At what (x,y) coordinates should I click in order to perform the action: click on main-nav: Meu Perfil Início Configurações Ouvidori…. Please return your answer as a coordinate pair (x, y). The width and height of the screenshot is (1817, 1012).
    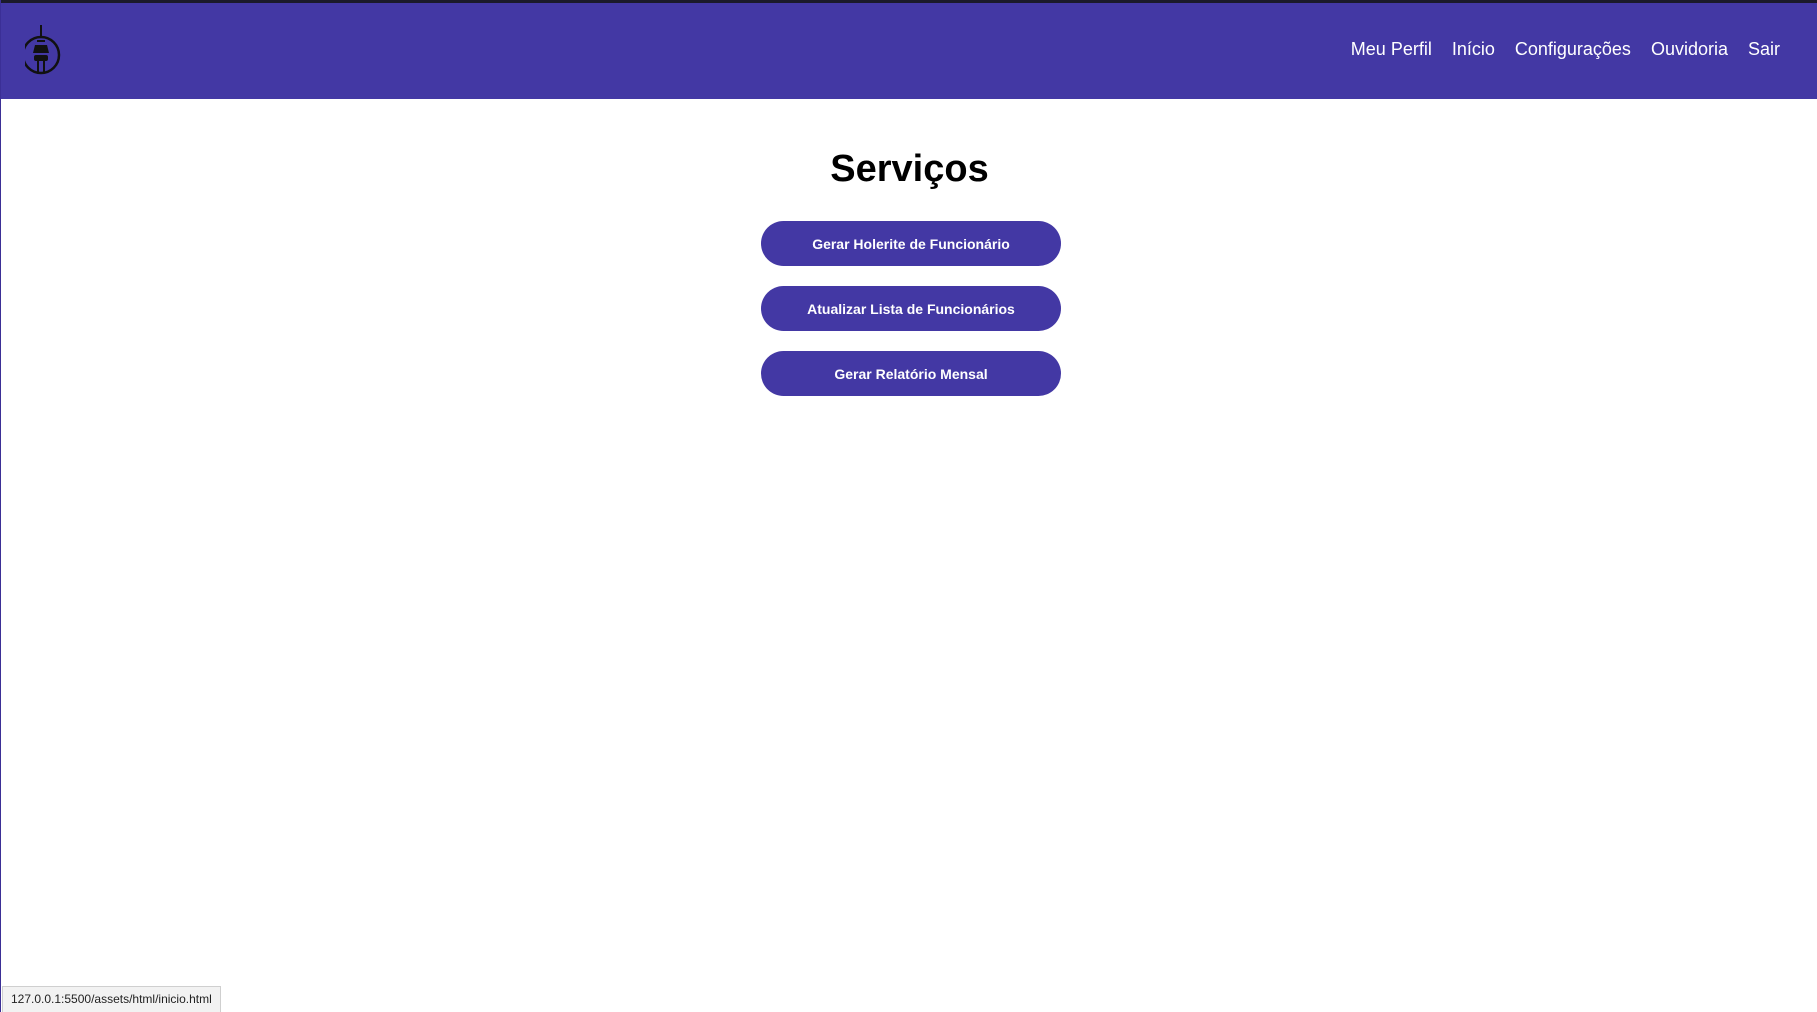
    Looking at the image, I should click on (1555, 49).